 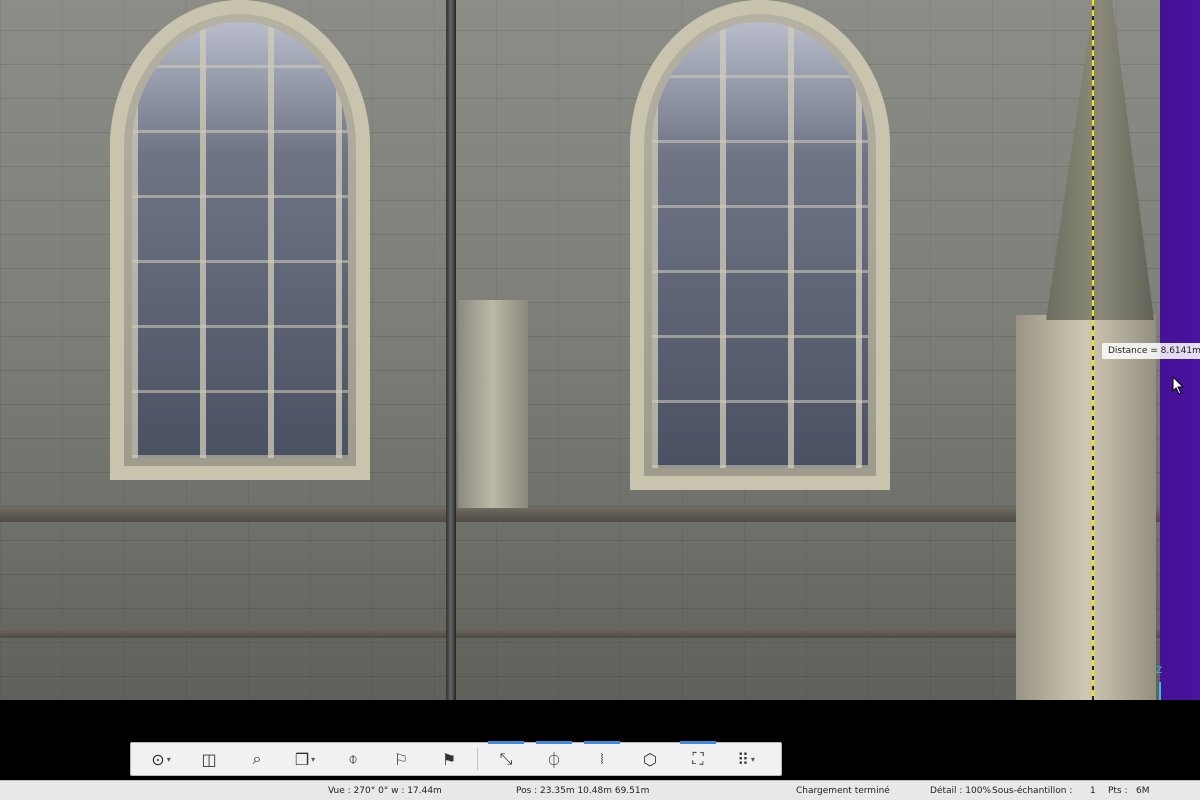 I want to click on status-points-label: Pts :, so click(x=1118, y=791).